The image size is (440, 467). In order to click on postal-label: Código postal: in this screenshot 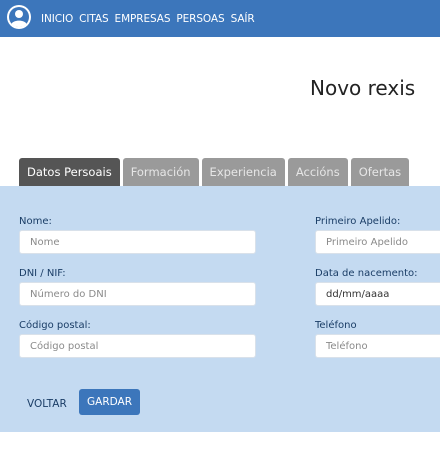, I will do `click(55, 325)`.